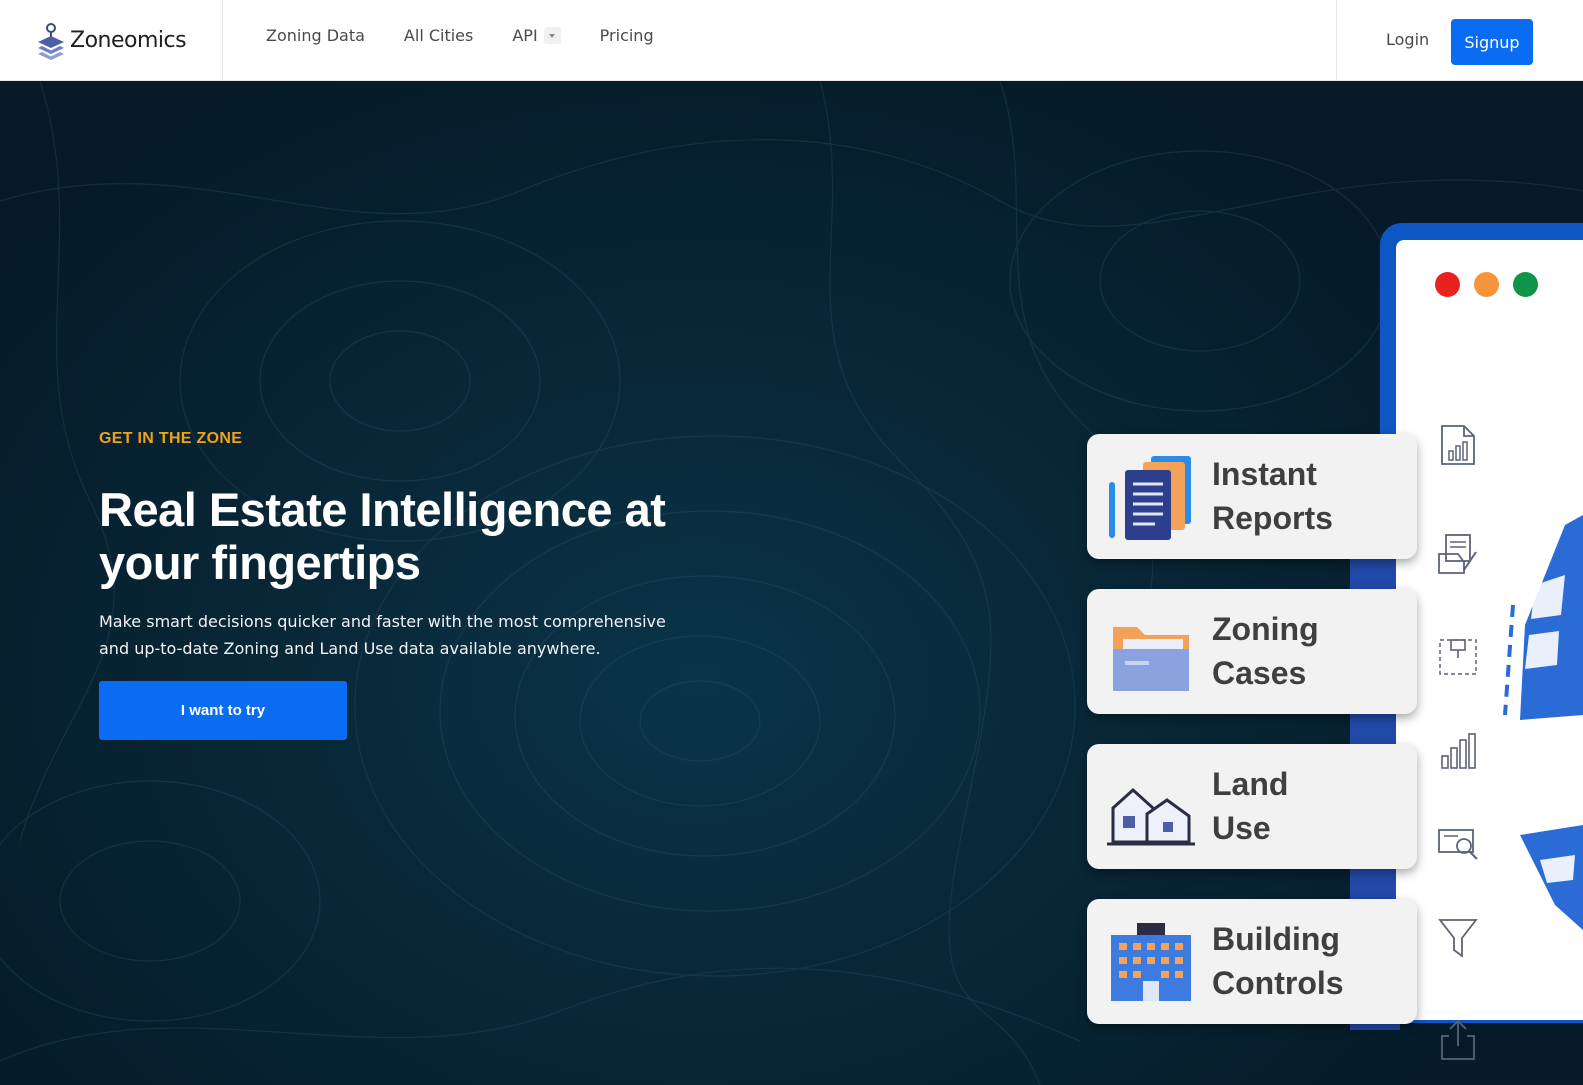  What do you see at coordinates (51, 41) in the screenshot?
I see `zoneomics-logo-icon` at bounding box center [51, 41].